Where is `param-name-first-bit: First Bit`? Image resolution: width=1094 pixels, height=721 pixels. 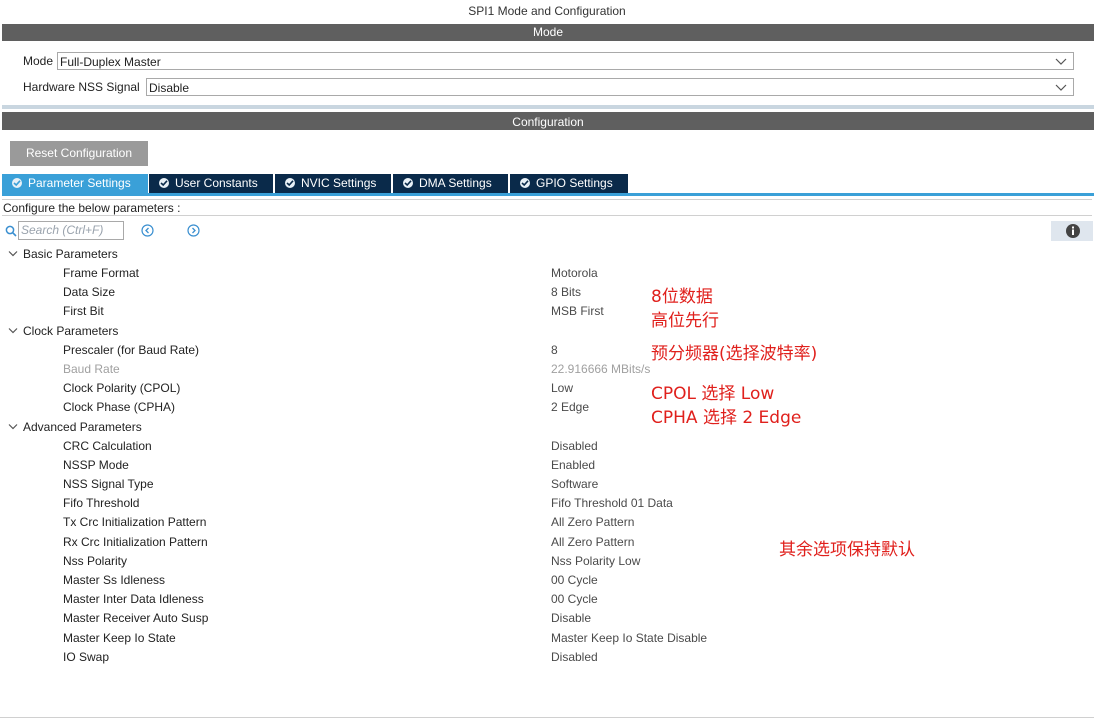 param-name-first-bit: First Bit is located at coordinates (83, 311).